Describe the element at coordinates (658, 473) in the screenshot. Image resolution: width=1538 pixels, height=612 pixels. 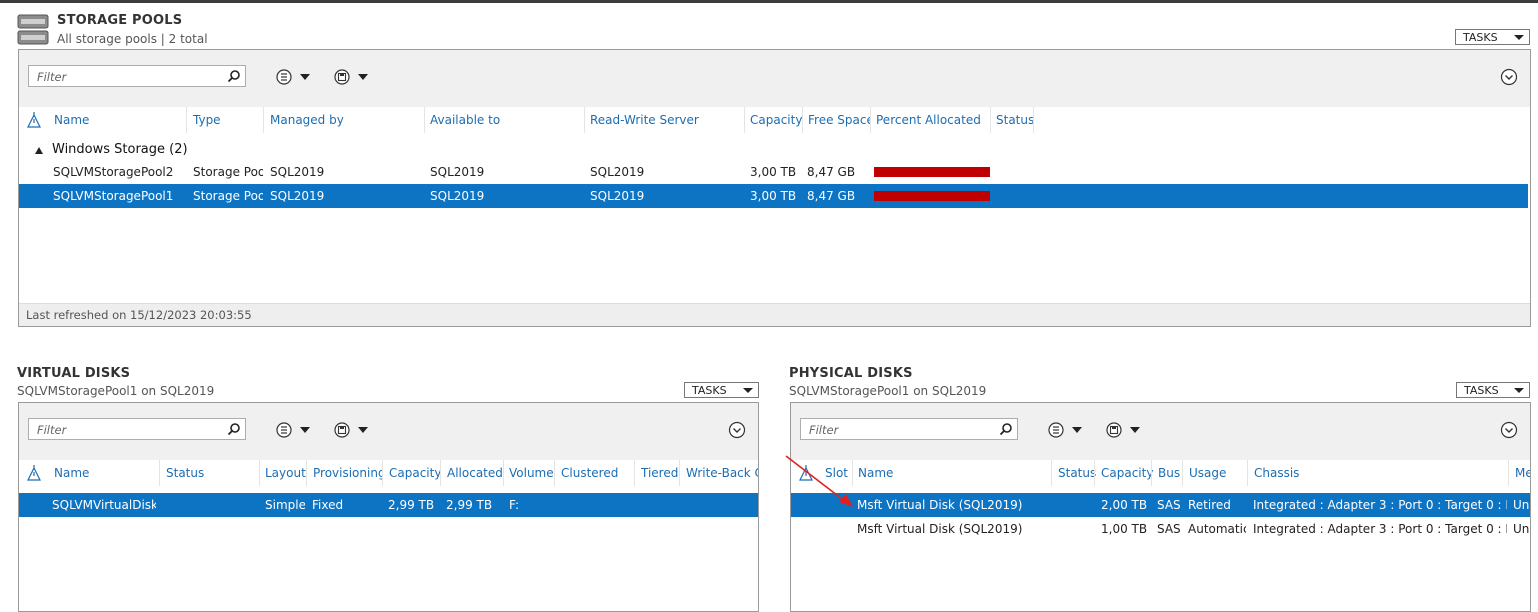
I see `column-tiered: Tiered` at that location.